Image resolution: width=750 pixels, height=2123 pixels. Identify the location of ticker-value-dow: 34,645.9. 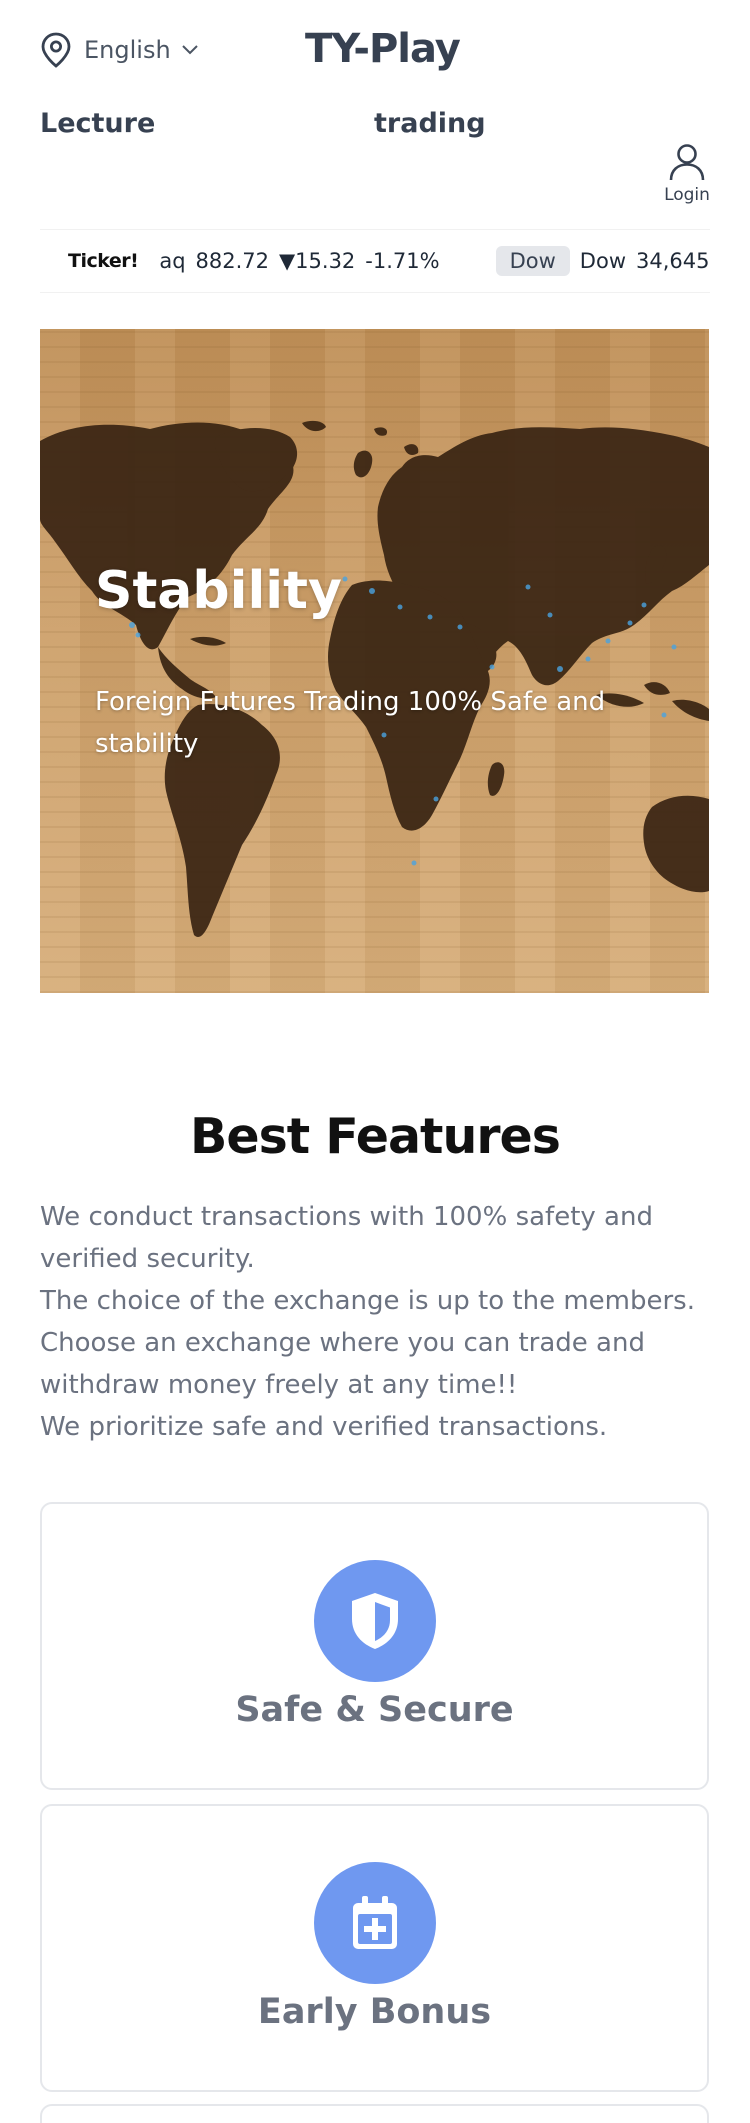
(673, 261).